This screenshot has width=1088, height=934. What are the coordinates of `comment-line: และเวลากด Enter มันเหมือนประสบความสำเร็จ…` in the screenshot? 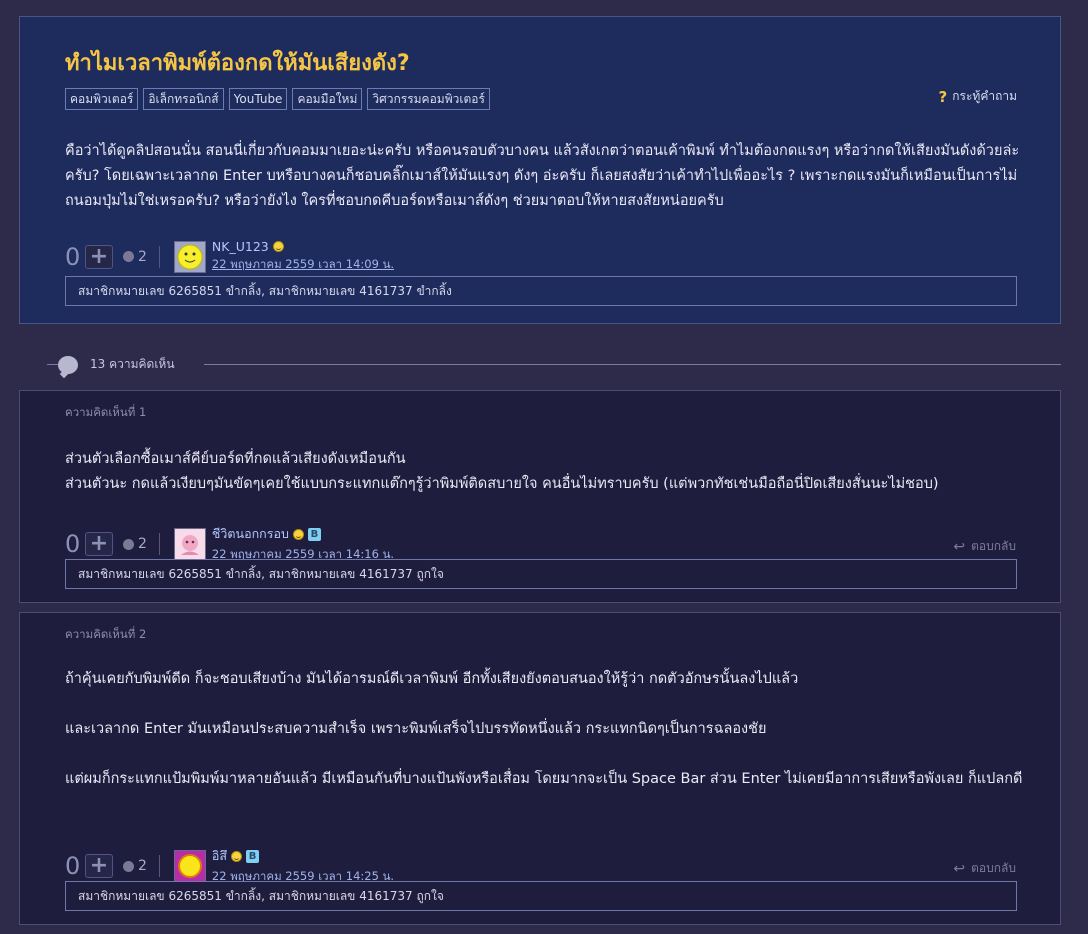 It's located at (416, 729).